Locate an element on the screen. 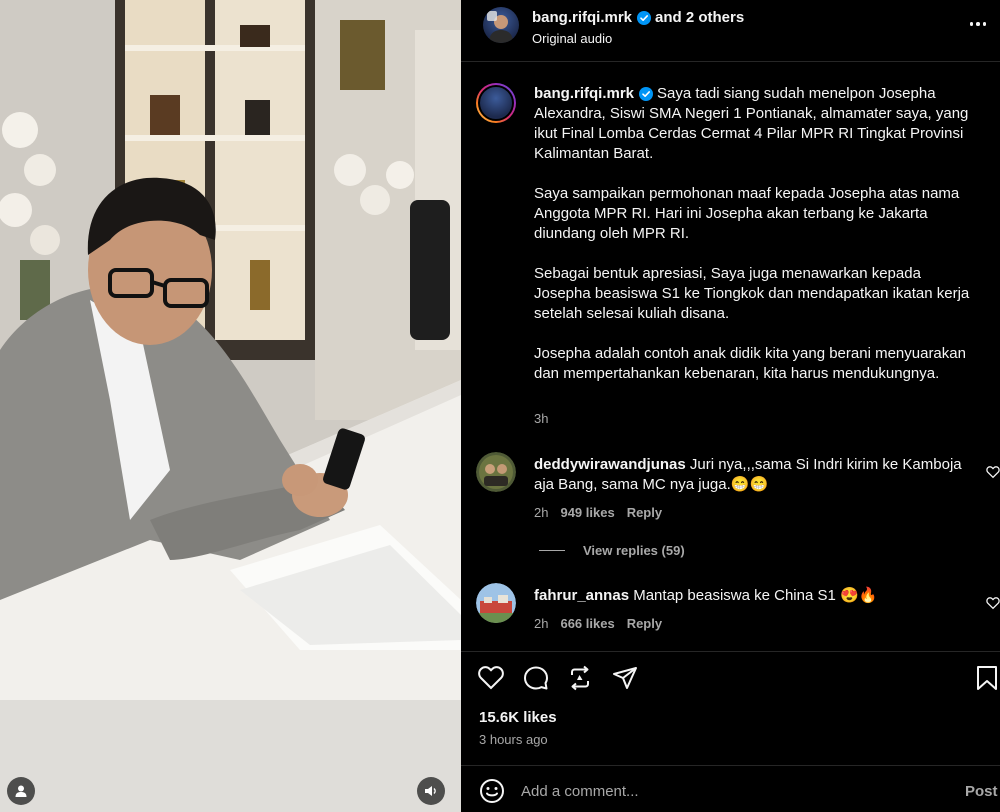  audio-link: Original audio is located at coordinates (572, 38).